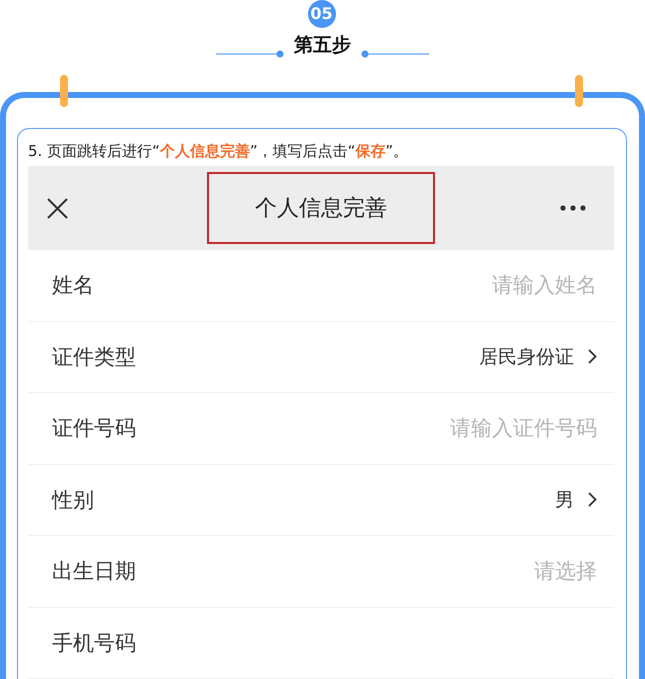 The height and width of the screenshot is (679, 645). What do you see at coordinates (372, 571) in the screenshot?
I see `date-field: 请选择` at bounding box center [372, 571].